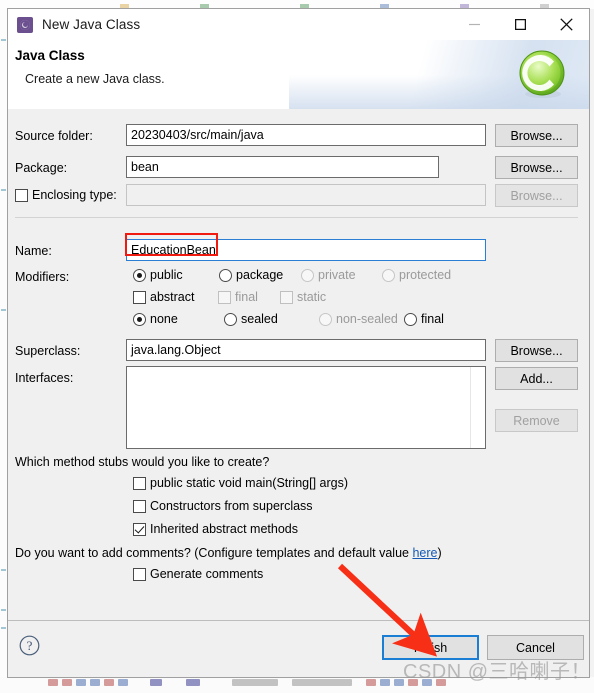  I want to click on modifier-checkbox-static, so click(286, 297).